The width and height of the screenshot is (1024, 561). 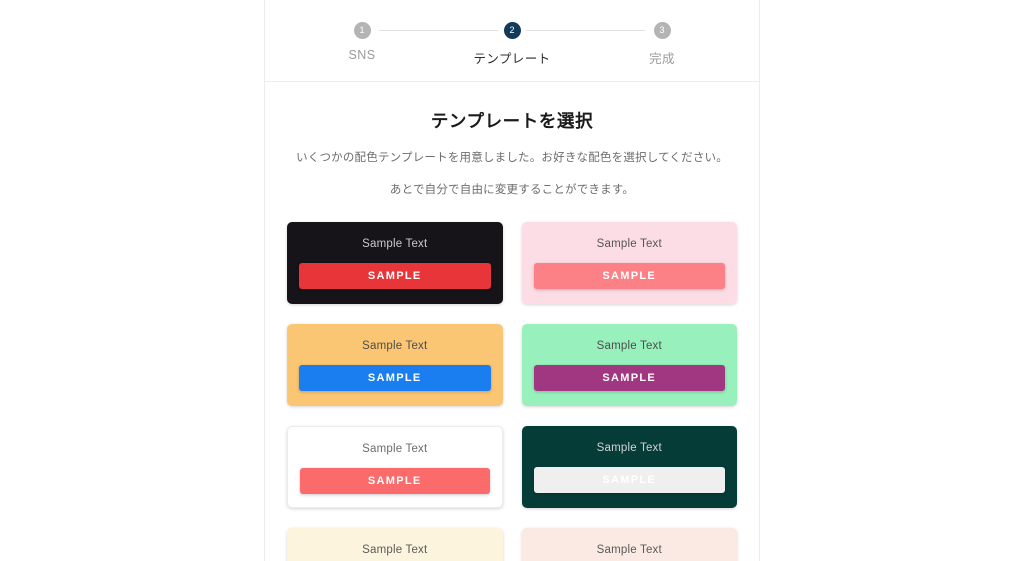 I want to click on stepper-section: 1 SNS 2 テンプレート 3 完成, so click(x=512, y=41).